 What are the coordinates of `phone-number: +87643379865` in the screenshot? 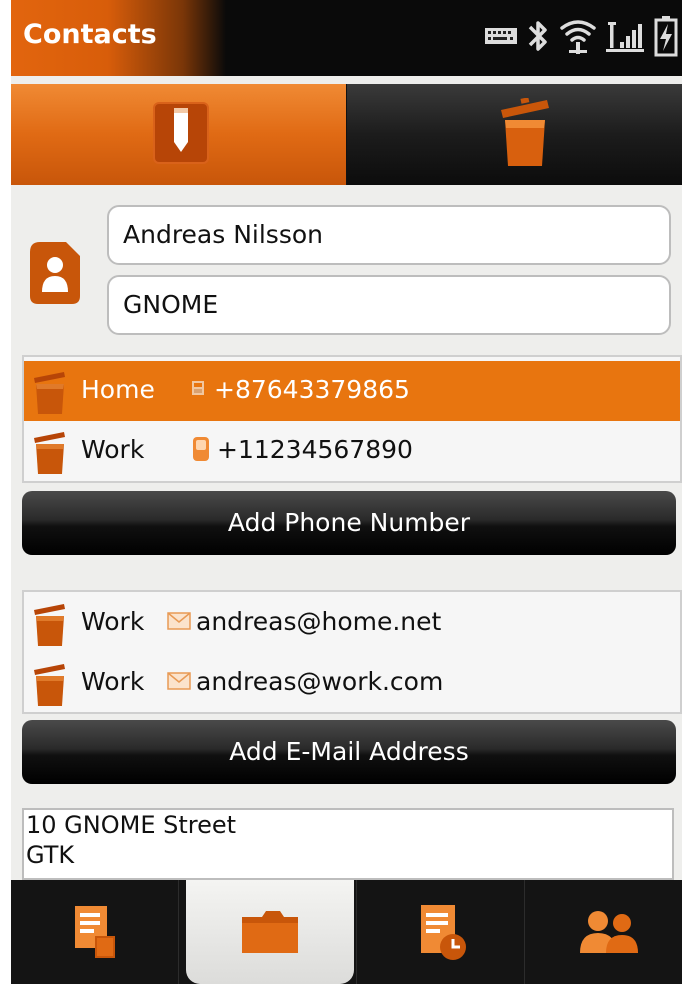 It's located at (312, 389).